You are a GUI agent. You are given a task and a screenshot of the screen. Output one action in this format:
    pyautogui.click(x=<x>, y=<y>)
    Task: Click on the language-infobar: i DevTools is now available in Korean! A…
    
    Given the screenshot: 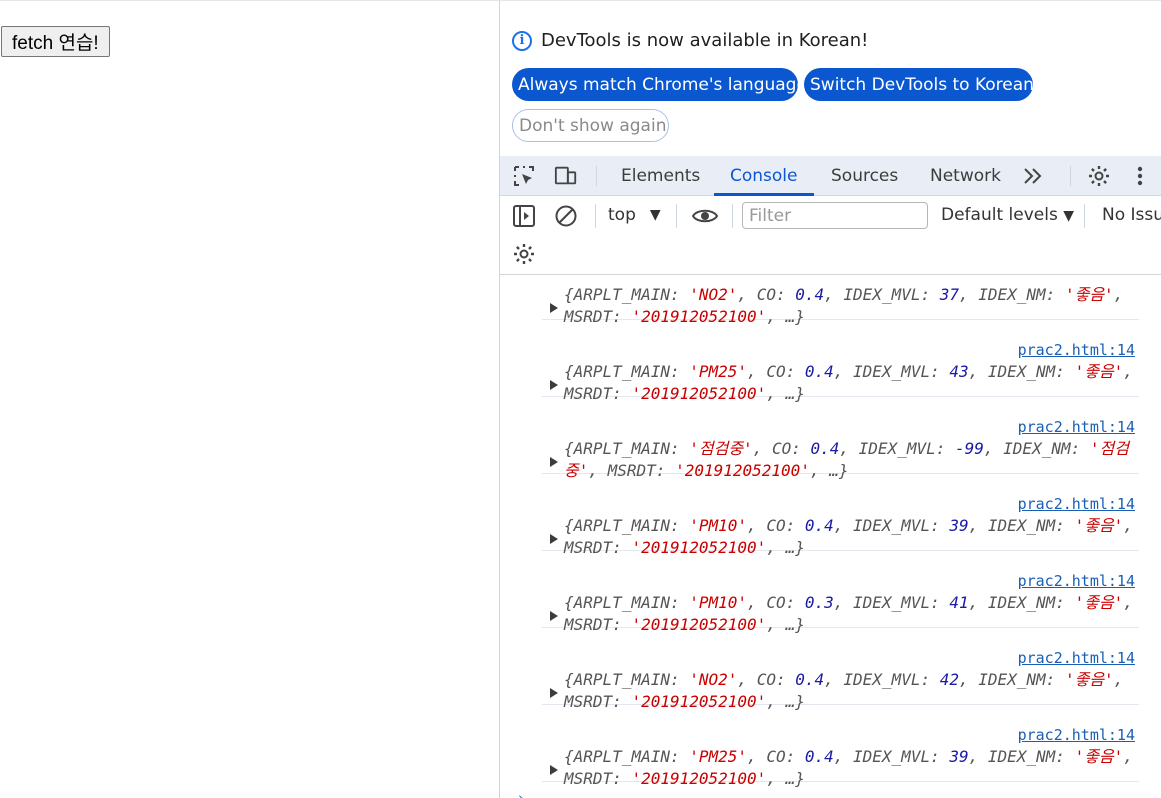 What is the action you would take?
    pyautogui.click(x=830, y=78)
    